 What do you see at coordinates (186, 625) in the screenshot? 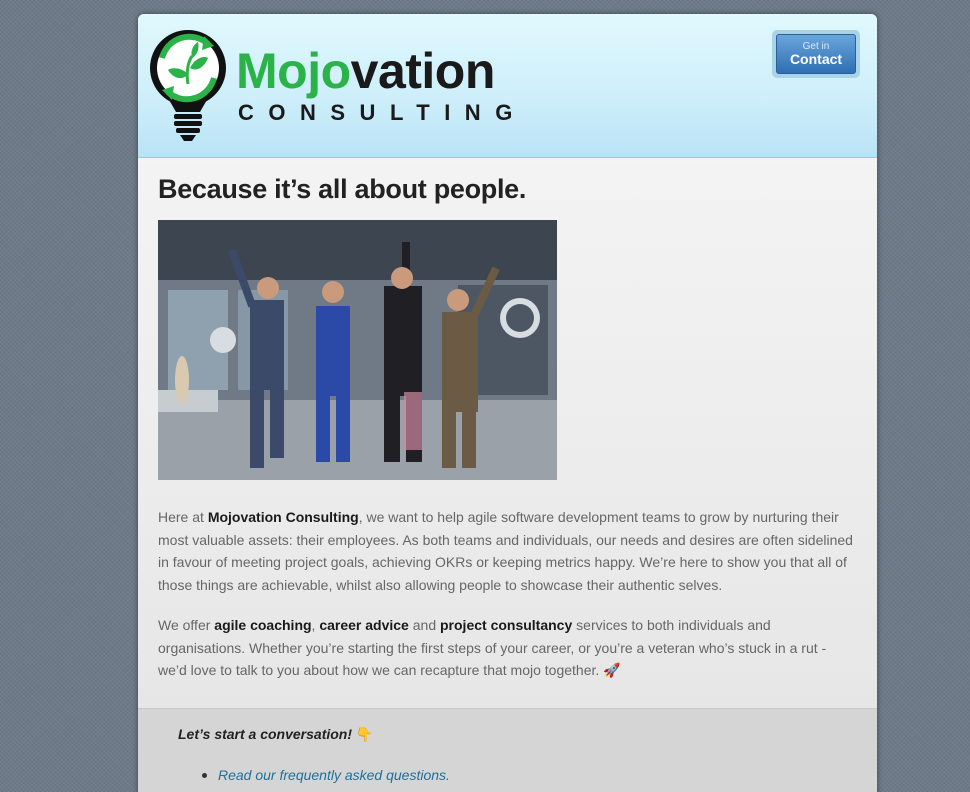
I see `para2-text-1: We offer` at bounding box center [186, 625].